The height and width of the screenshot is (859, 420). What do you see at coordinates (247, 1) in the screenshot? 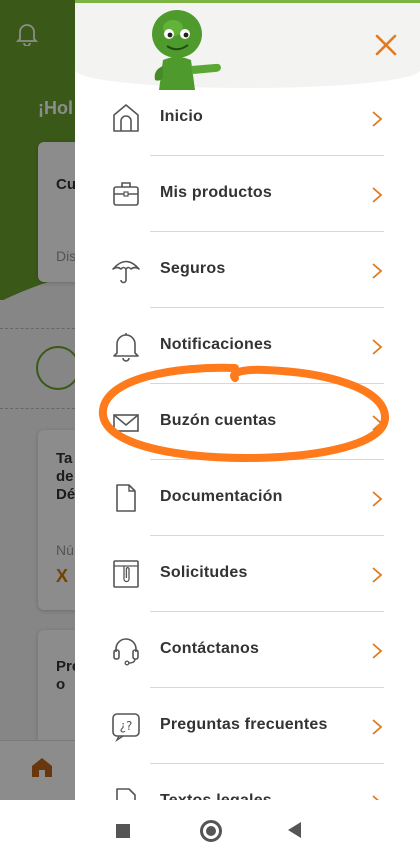
I see `menu-top-accent` at bounding box center [247, 1].